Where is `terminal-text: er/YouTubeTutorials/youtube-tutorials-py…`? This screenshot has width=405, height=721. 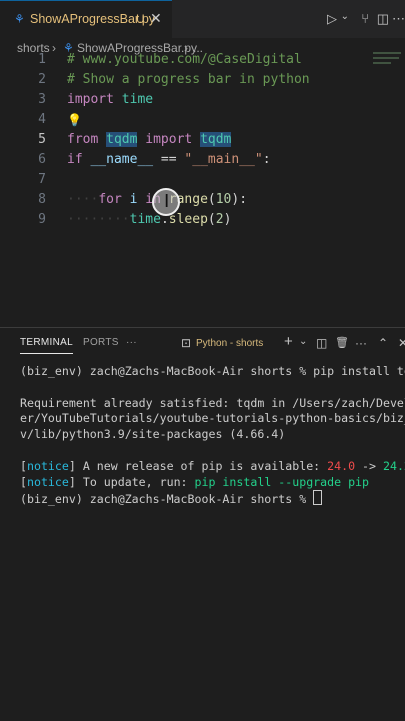
terminal-text: er/YouTubeTutorials/youtube-tutorials-py… is located at coordinates (212, 418).